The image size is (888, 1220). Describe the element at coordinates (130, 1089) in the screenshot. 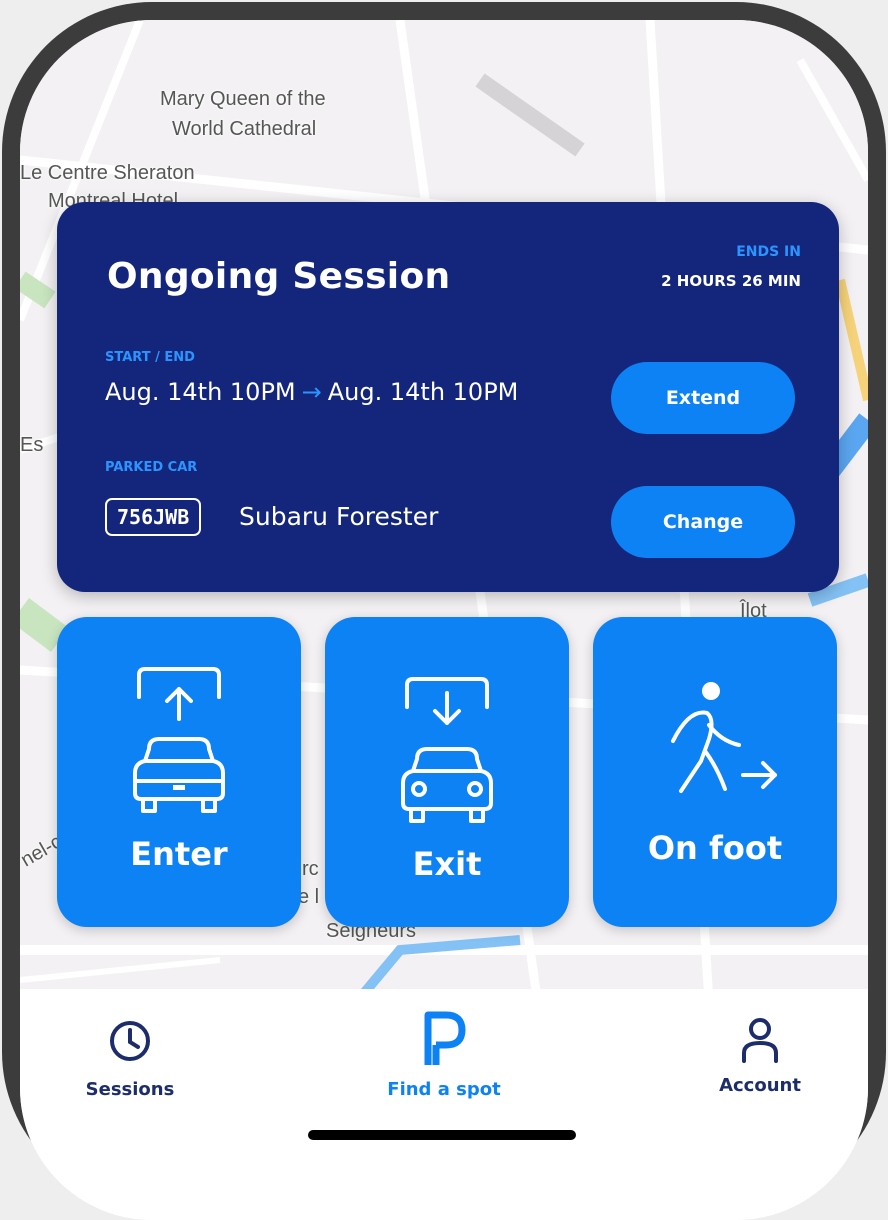

I see `tab-sessions-label: Sessions` at that location.